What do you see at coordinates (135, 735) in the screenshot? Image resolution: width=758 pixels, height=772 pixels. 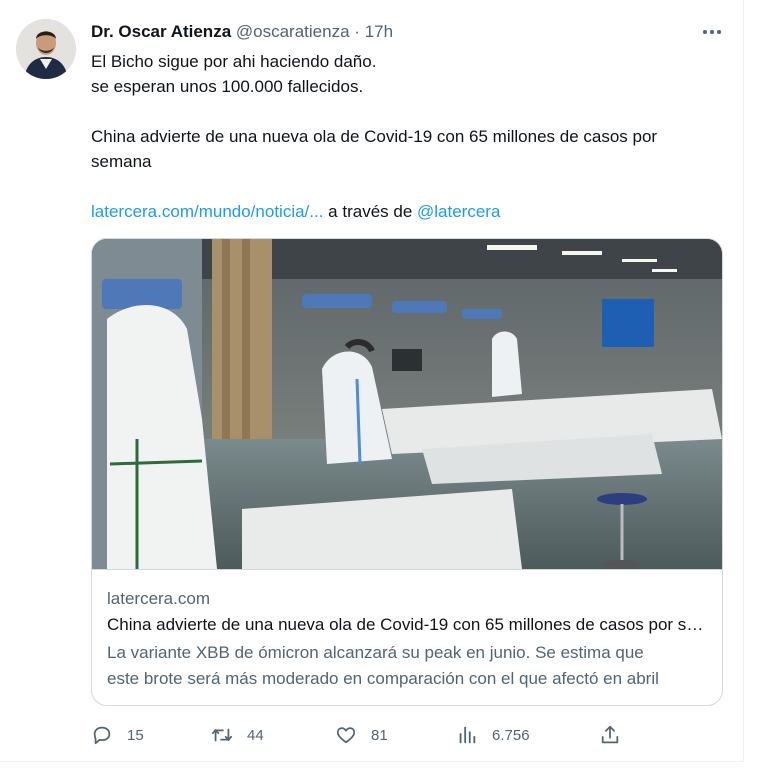 I see `reply-count: 15` at bounding box center [135, 735].